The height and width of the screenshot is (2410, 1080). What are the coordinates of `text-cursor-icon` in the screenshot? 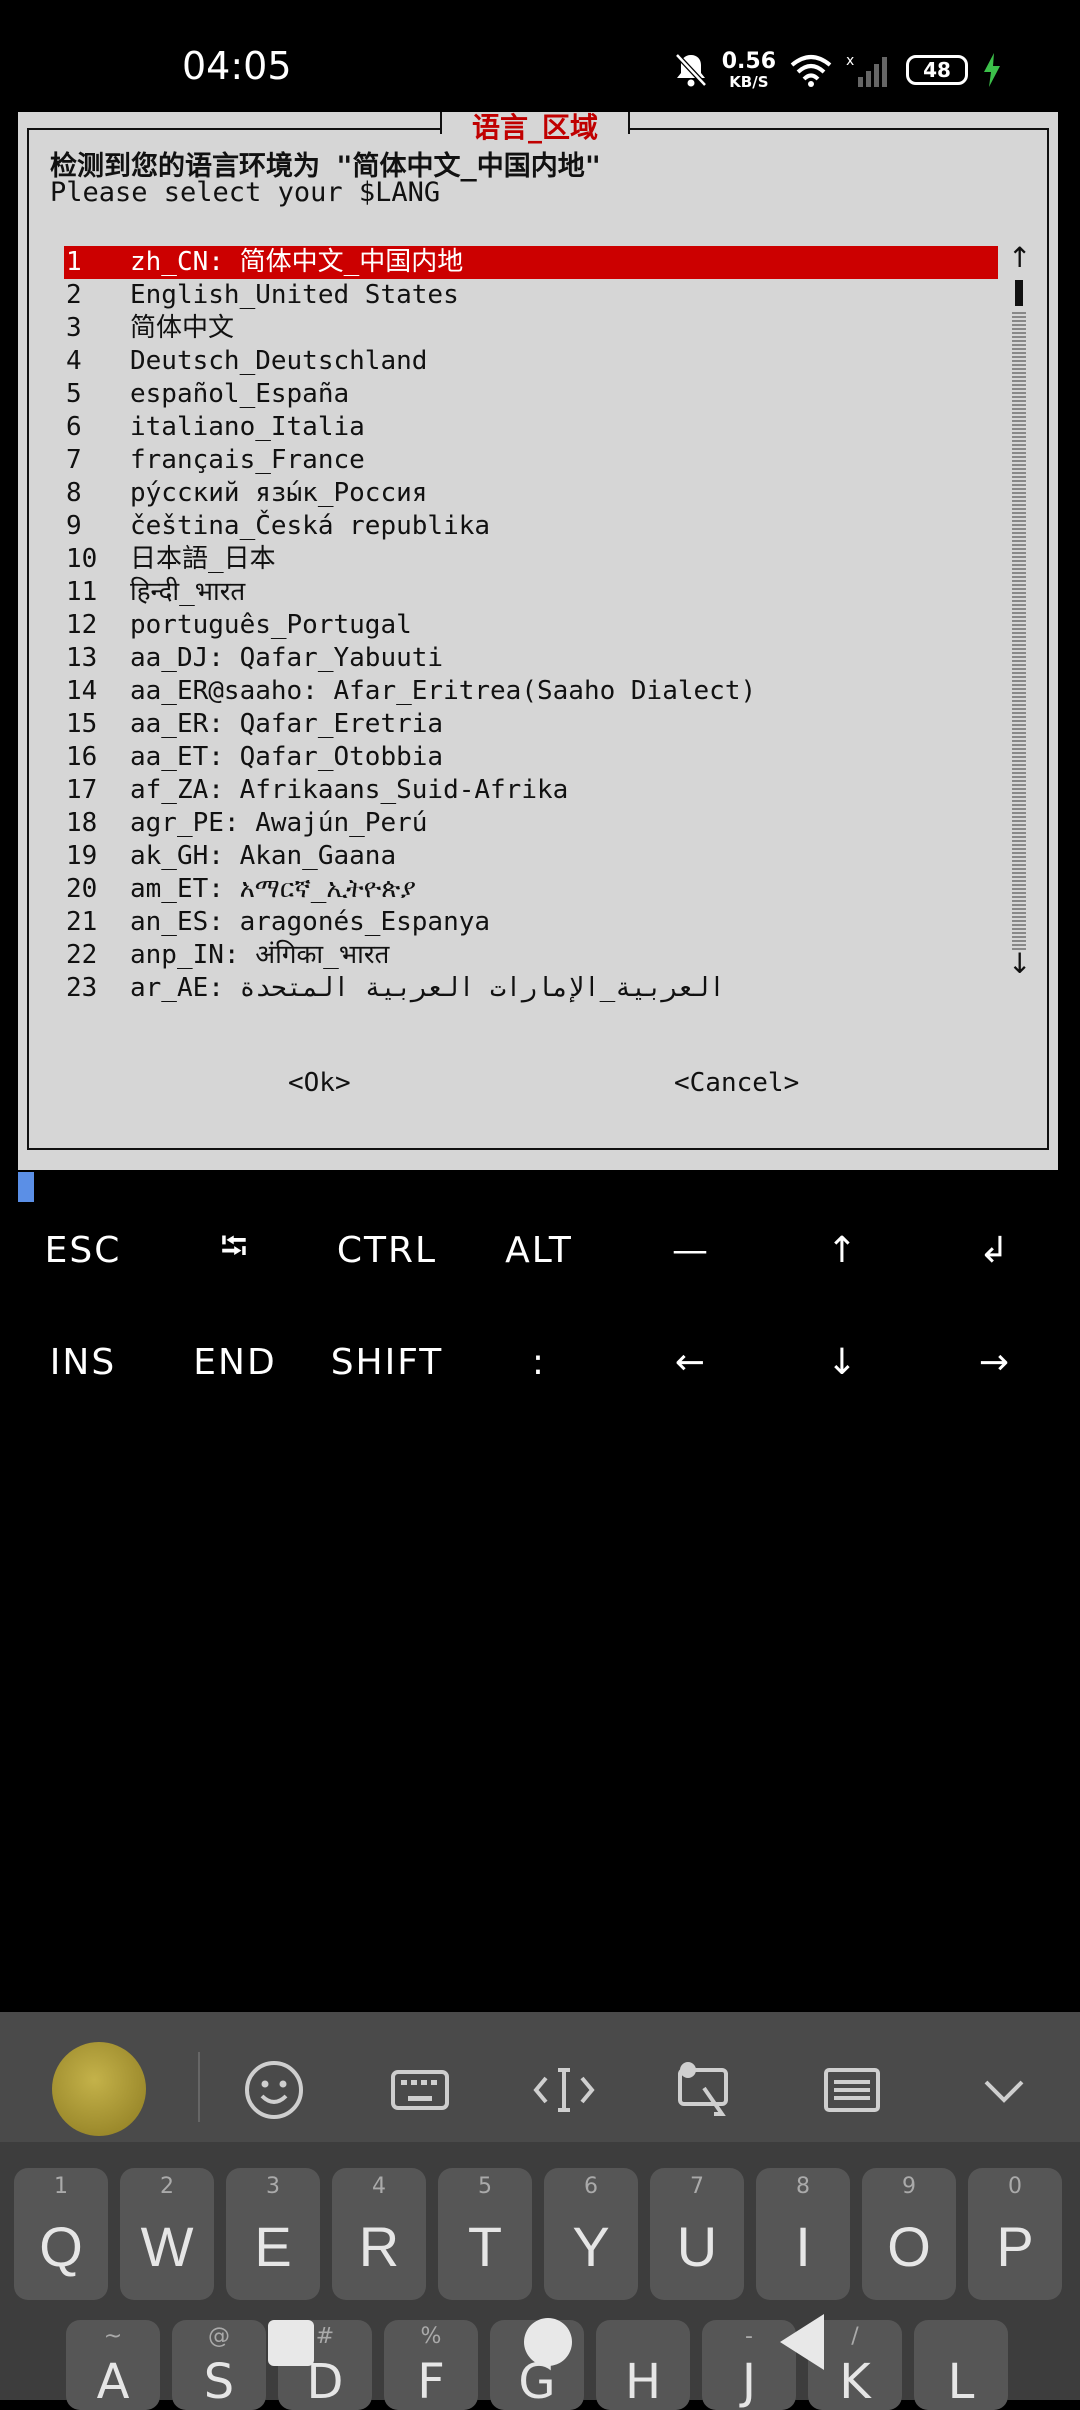 It's located at (564, 2090).